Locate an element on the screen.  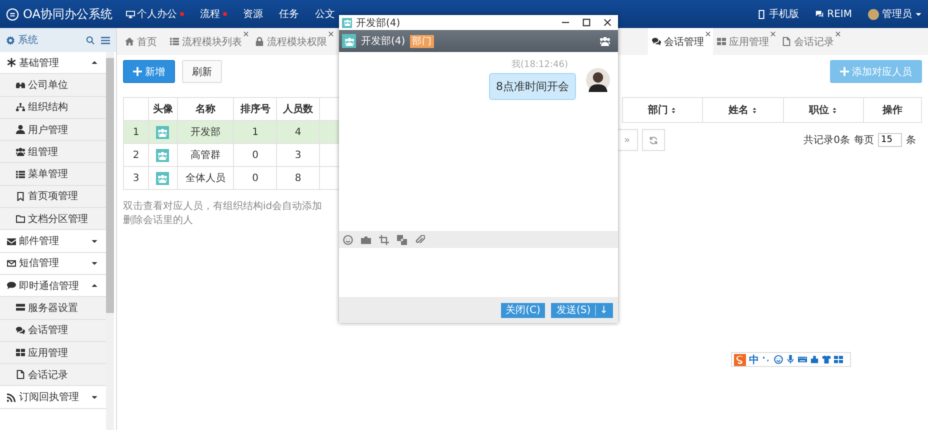
per-page-label: 每页 is located at coordinates (864, 140).